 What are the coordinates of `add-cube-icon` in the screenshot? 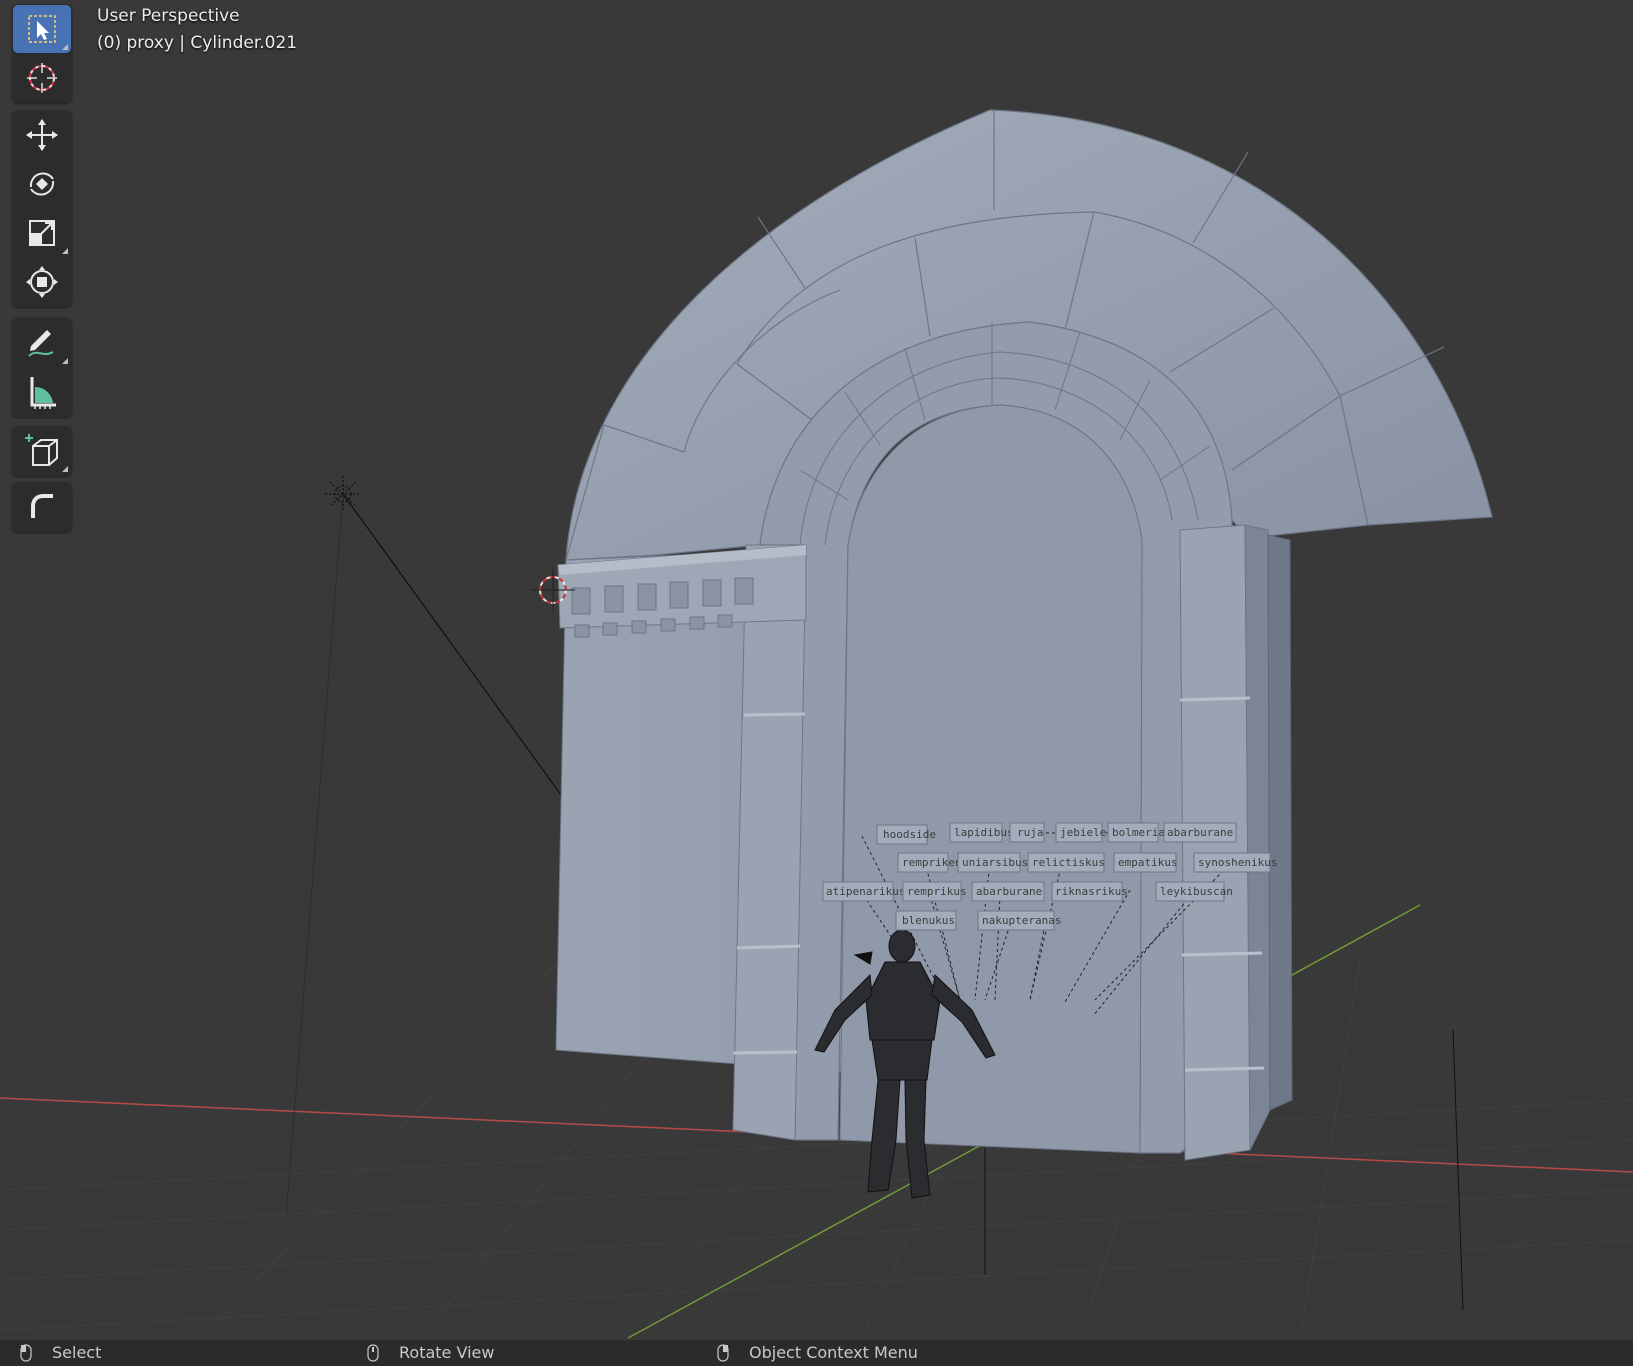 It's located at (41, 450).